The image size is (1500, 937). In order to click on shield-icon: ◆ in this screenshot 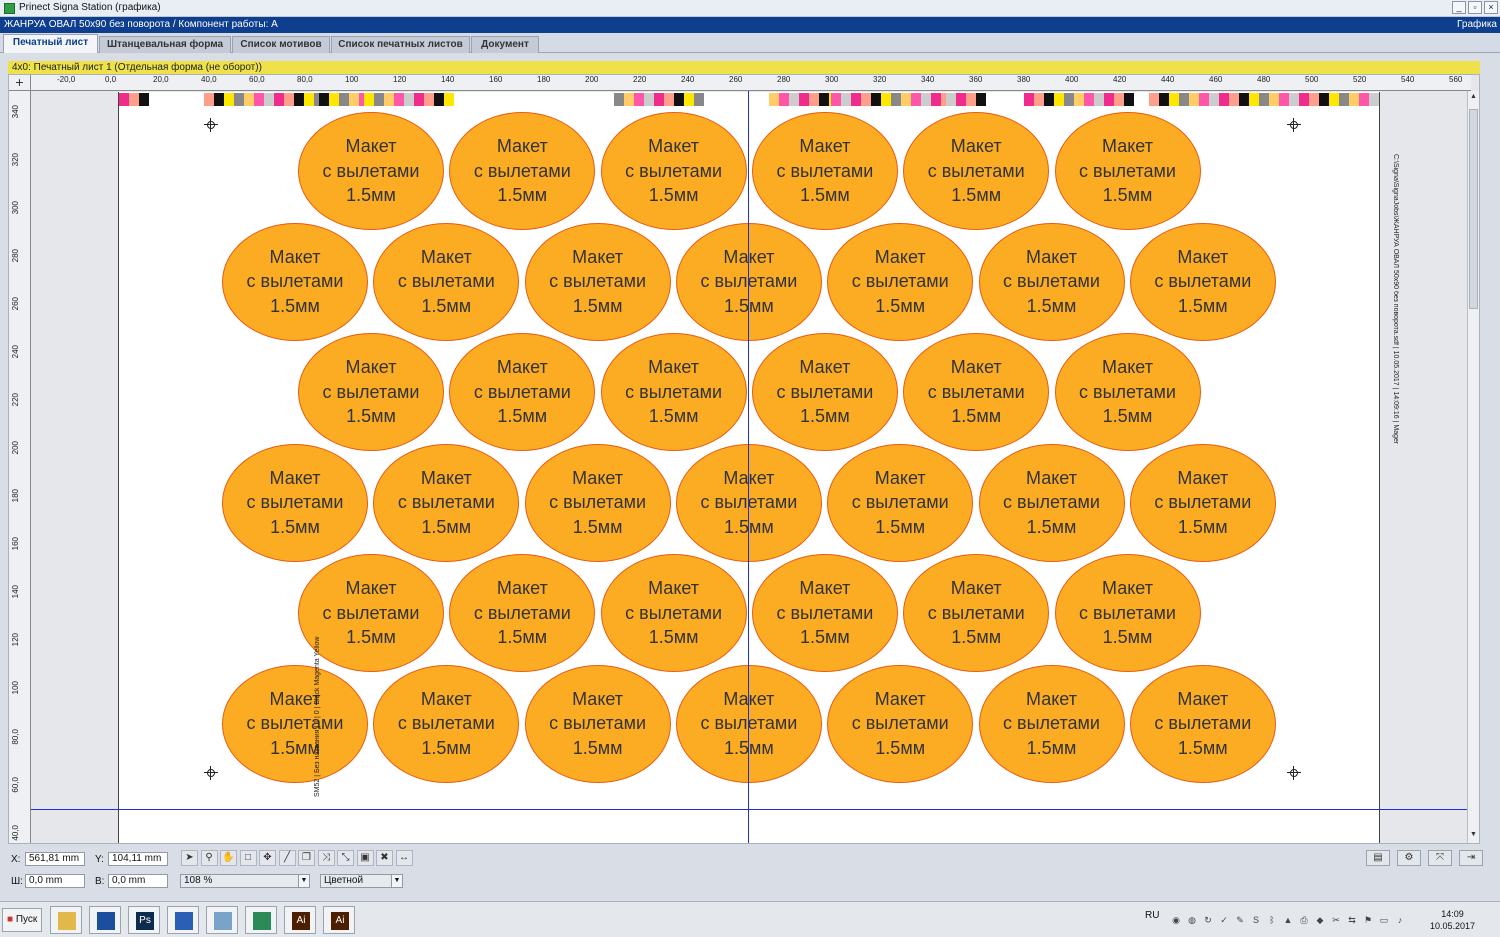, I will do `click(1320, 920)`.